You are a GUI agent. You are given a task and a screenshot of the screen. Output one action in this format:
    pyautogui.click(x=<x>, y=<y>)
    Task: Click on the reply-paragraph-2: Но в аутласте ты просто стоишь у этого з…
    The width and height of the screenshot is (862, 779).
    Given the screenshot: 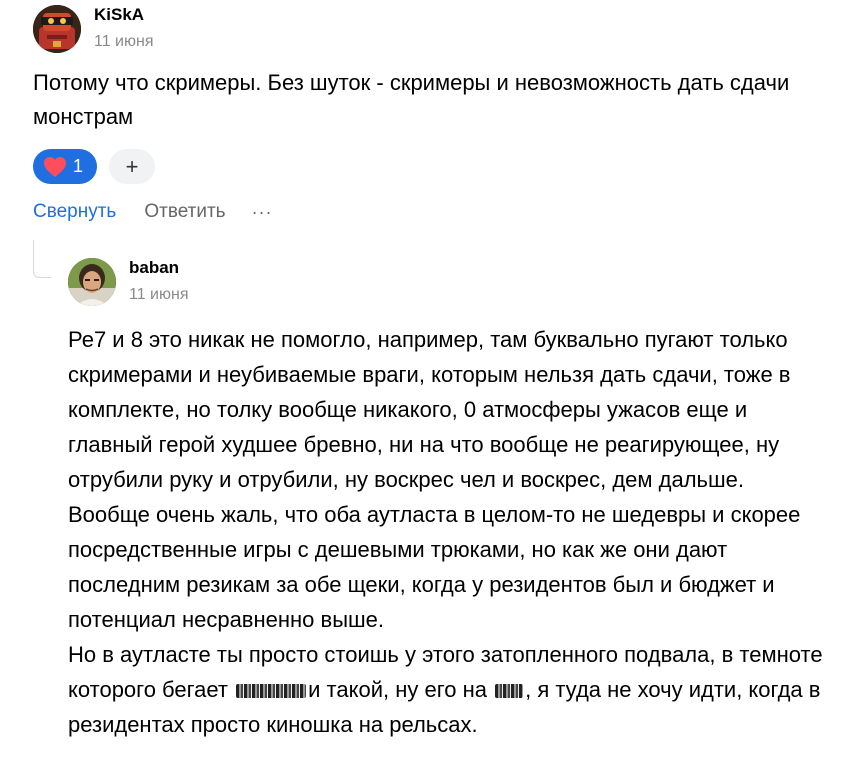 What is the action you would take?
    pyautogui.click(x=448, y=689)
    